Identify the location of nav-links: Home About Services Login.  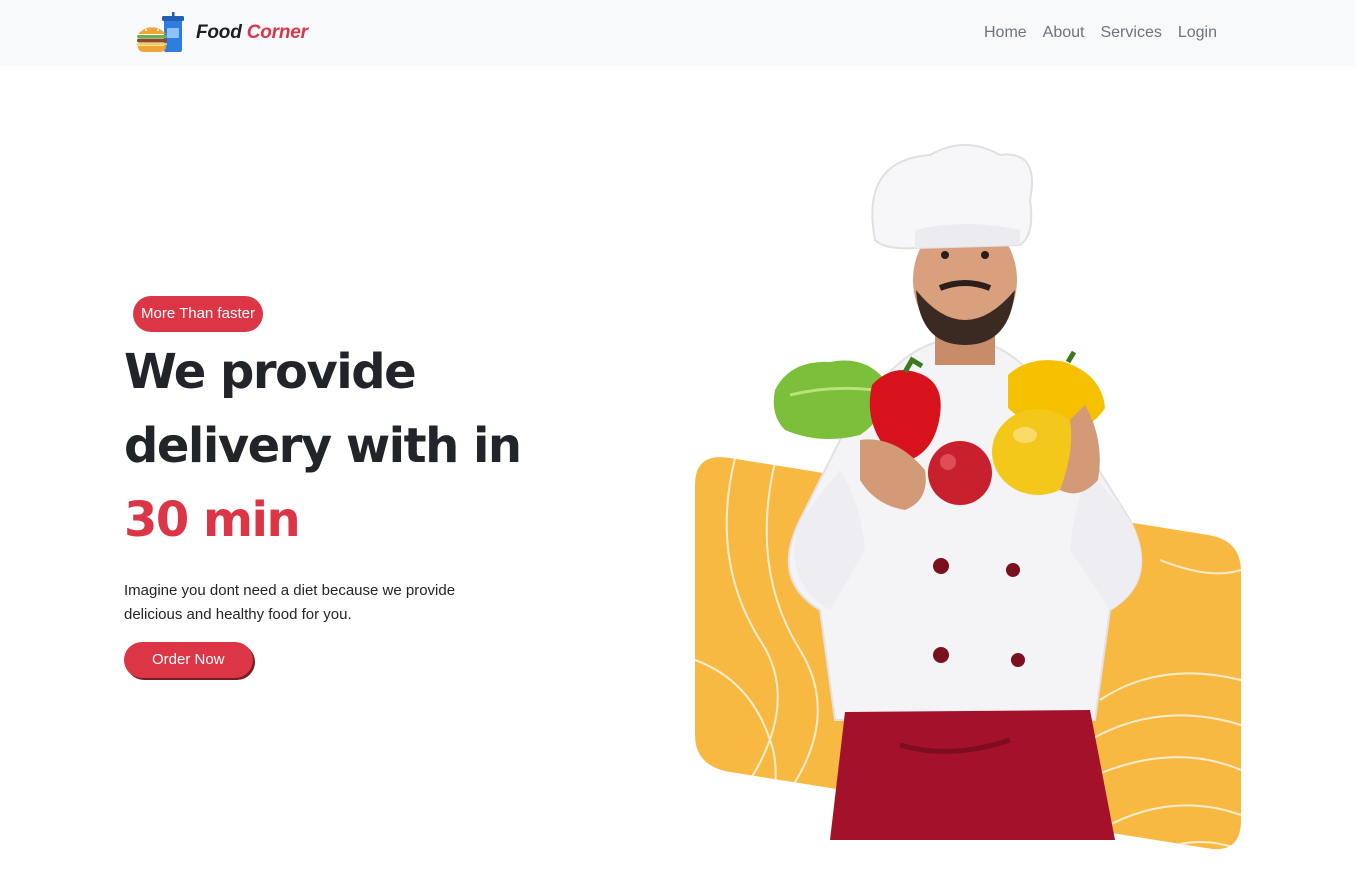
(1100, 33).